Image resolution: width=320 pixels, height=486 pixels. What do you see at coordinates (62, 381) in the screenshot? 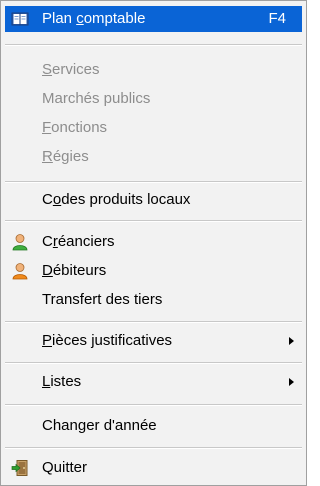
I see `menu-item-label: Listes` at bounding box center [62, 381].